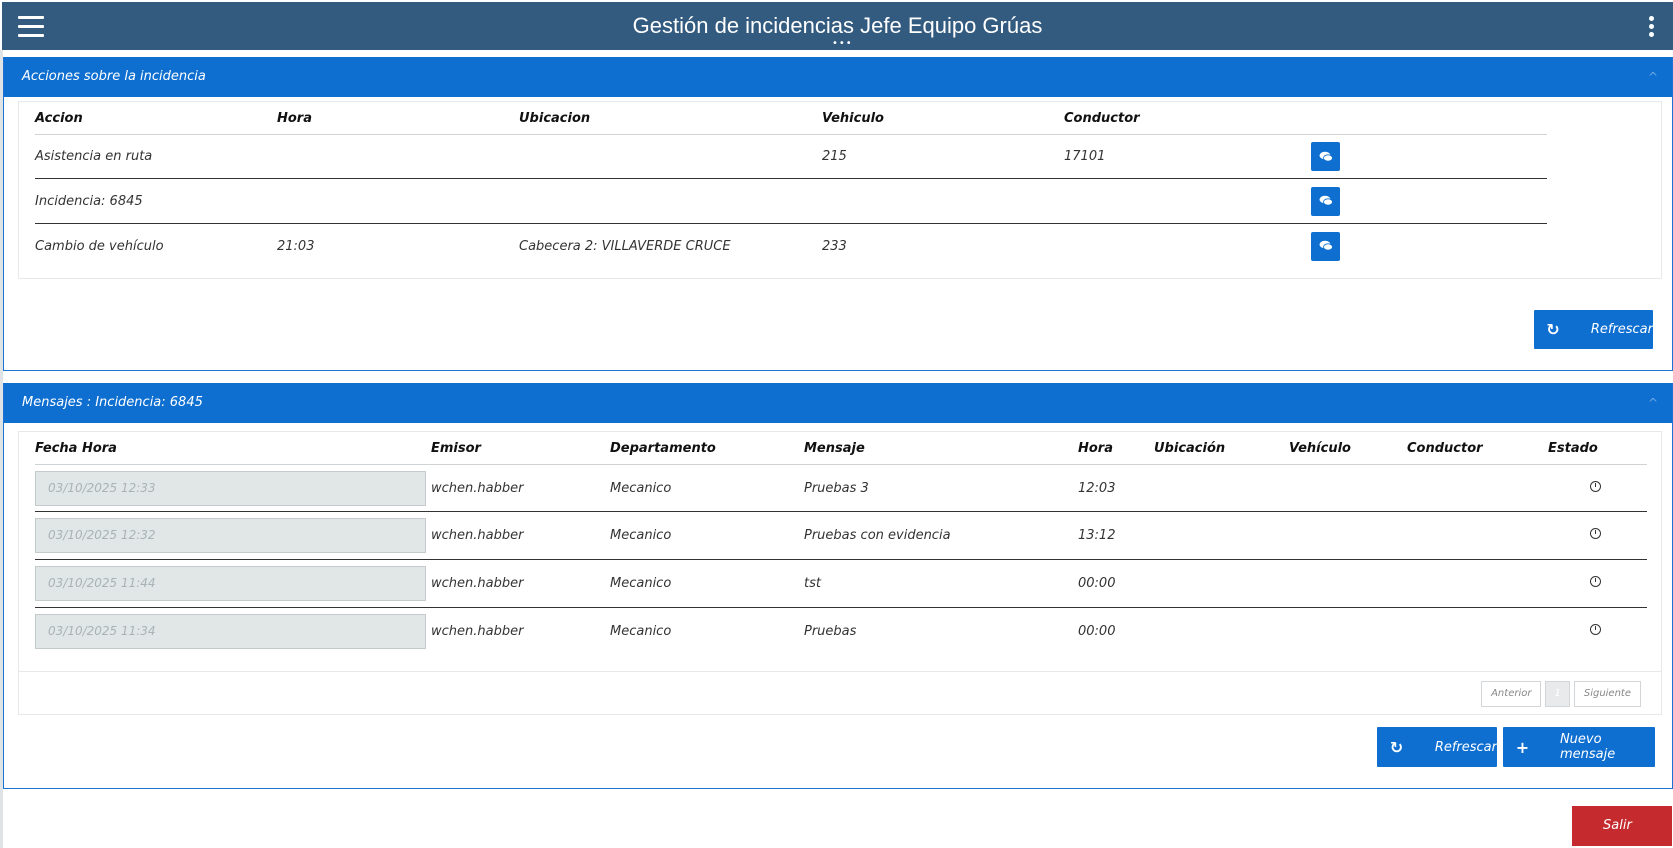 Image resolution: width=1673 pixels, height=848 pixels. I want to click on cell-vehiculo: 215, so click(943, 156).